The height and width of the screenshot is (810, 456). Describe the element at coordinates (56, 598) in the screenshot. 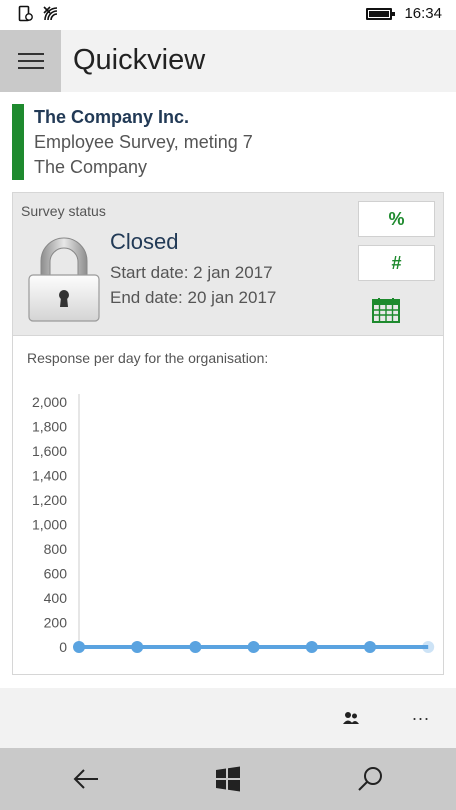

I see `y-tick-label: 400` at that location.